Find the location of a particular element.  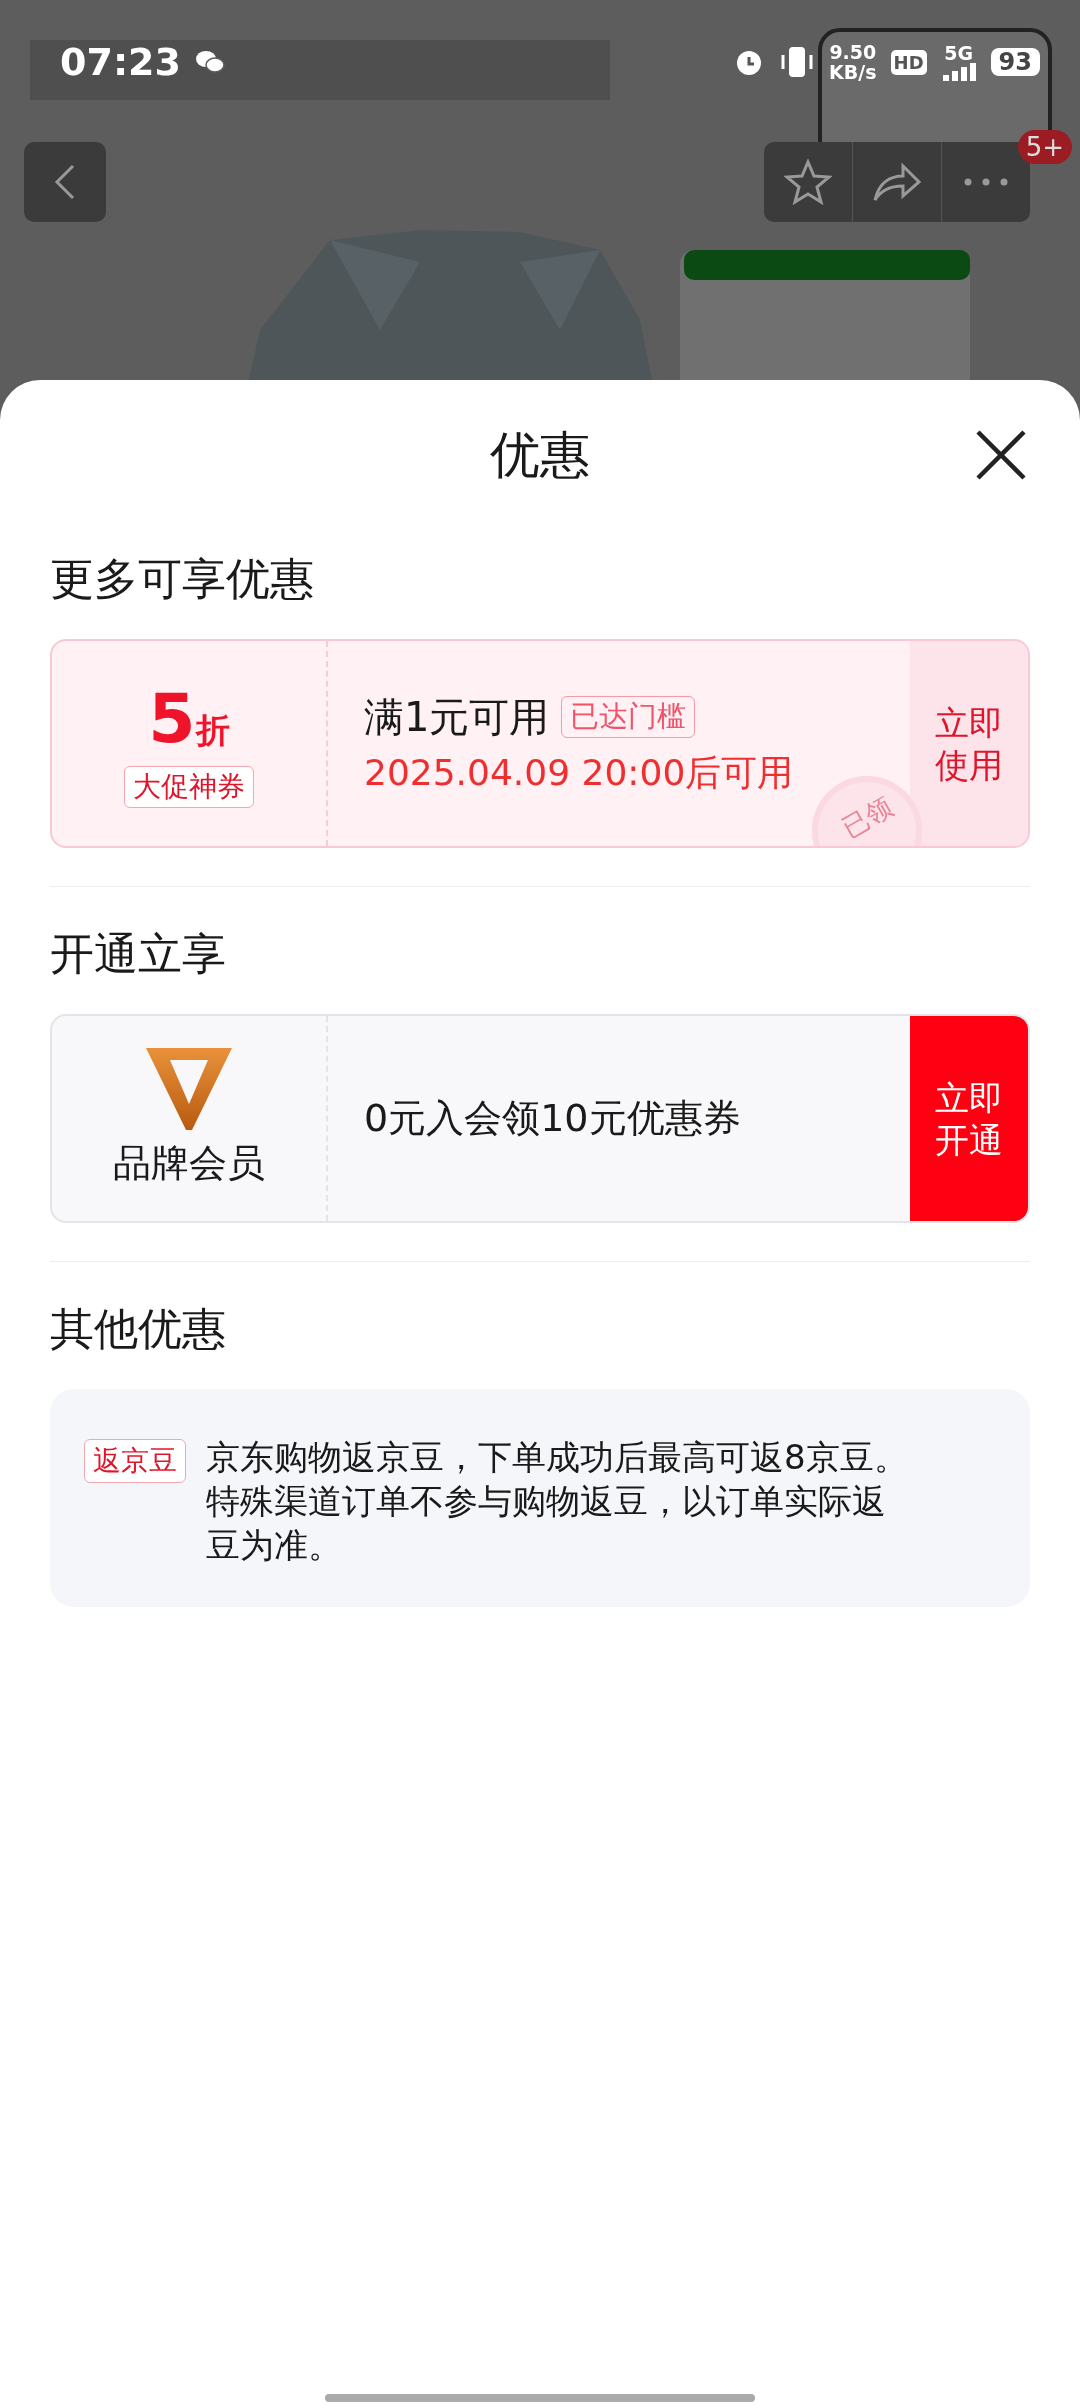

coupon-validity: 2025.04.09 20:00后可用 is located at coordinates (579, 772).